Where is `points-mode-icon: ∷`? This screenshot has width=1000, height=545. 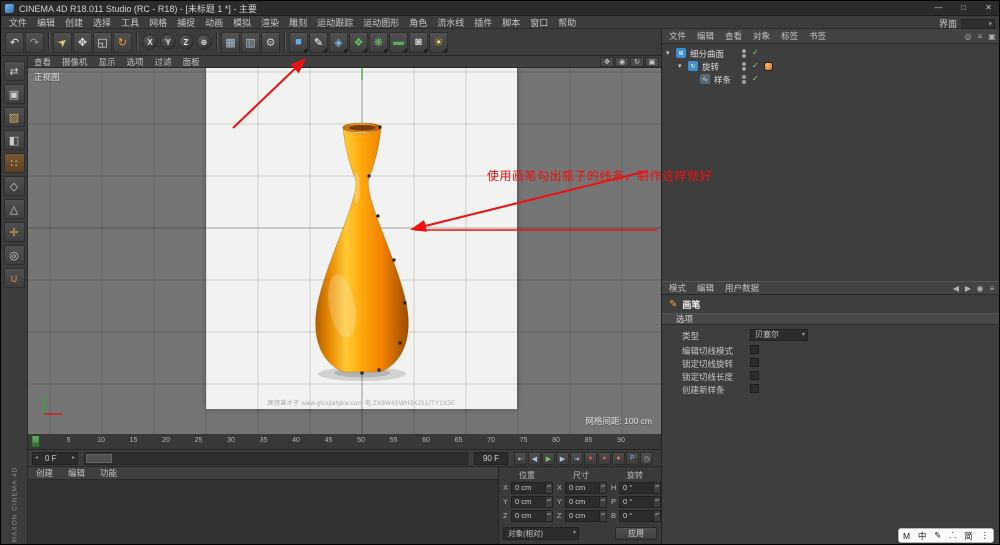 points-mode-icon: ∷ is located at coordinates (14, 163).